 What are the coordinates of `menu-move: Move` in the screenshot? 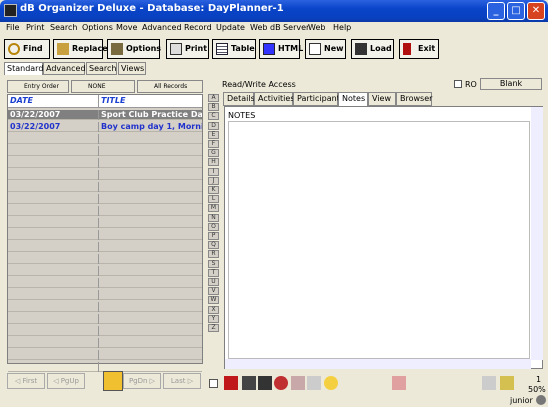 It's located at (126, 27).